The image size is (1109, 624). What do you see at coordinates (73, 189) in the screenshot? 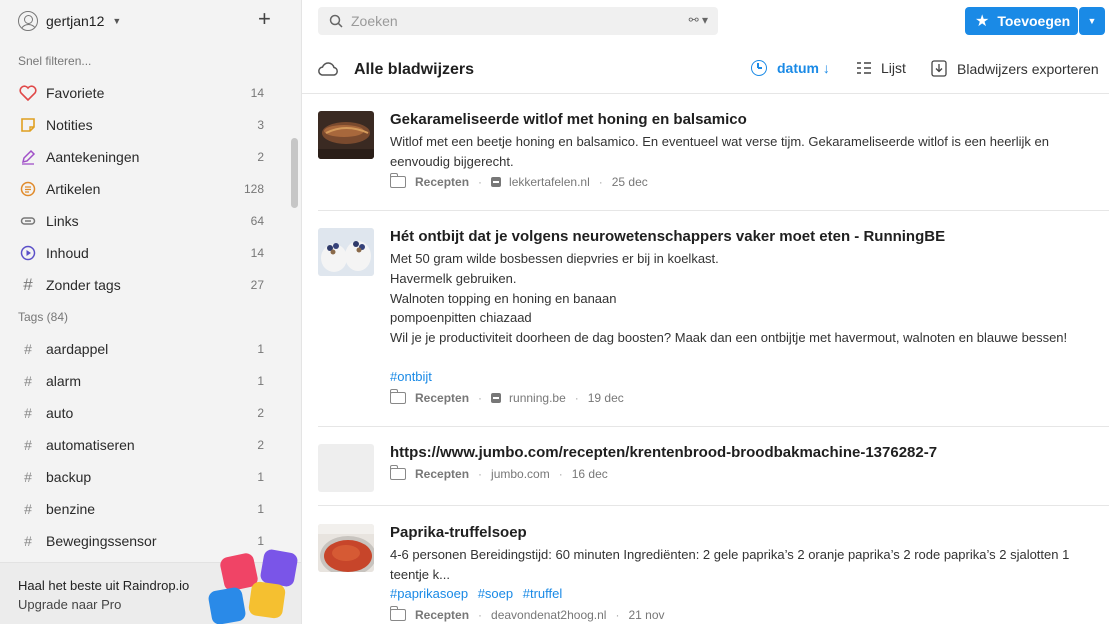
I see `sidebar-item-label: Artikelen` at bounding box center [73, 189].